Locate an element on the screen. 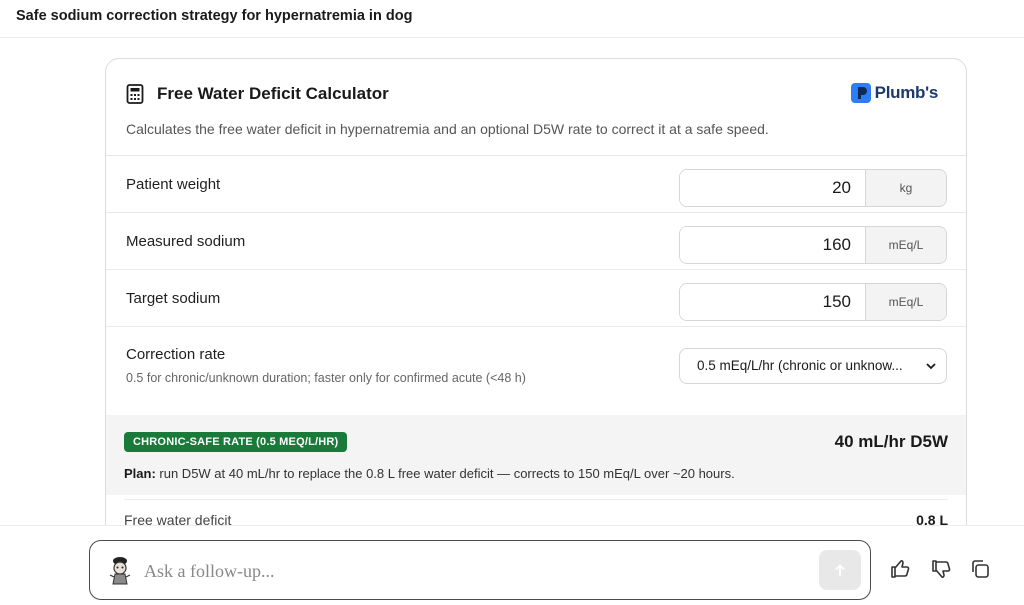  rate-badge: CHRONIC-SAFE RATE (0.5 MEQ/L/HR) is located at coordinates (236, 442).